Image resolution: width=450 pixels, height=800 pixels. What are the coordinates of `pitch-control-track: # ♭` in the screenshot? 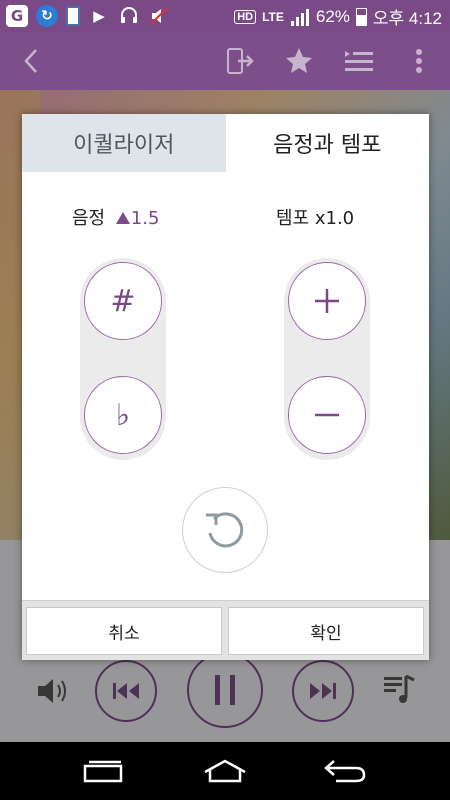 It's located at (123, 359).